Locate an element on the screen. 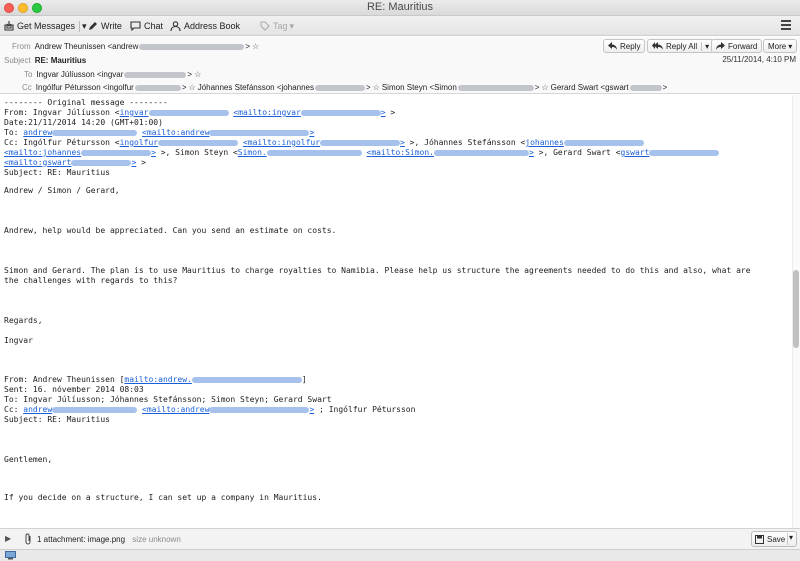 The width and height of the screenshot is (800, 561). email-link: gswart is located at coordinates (670, 152).